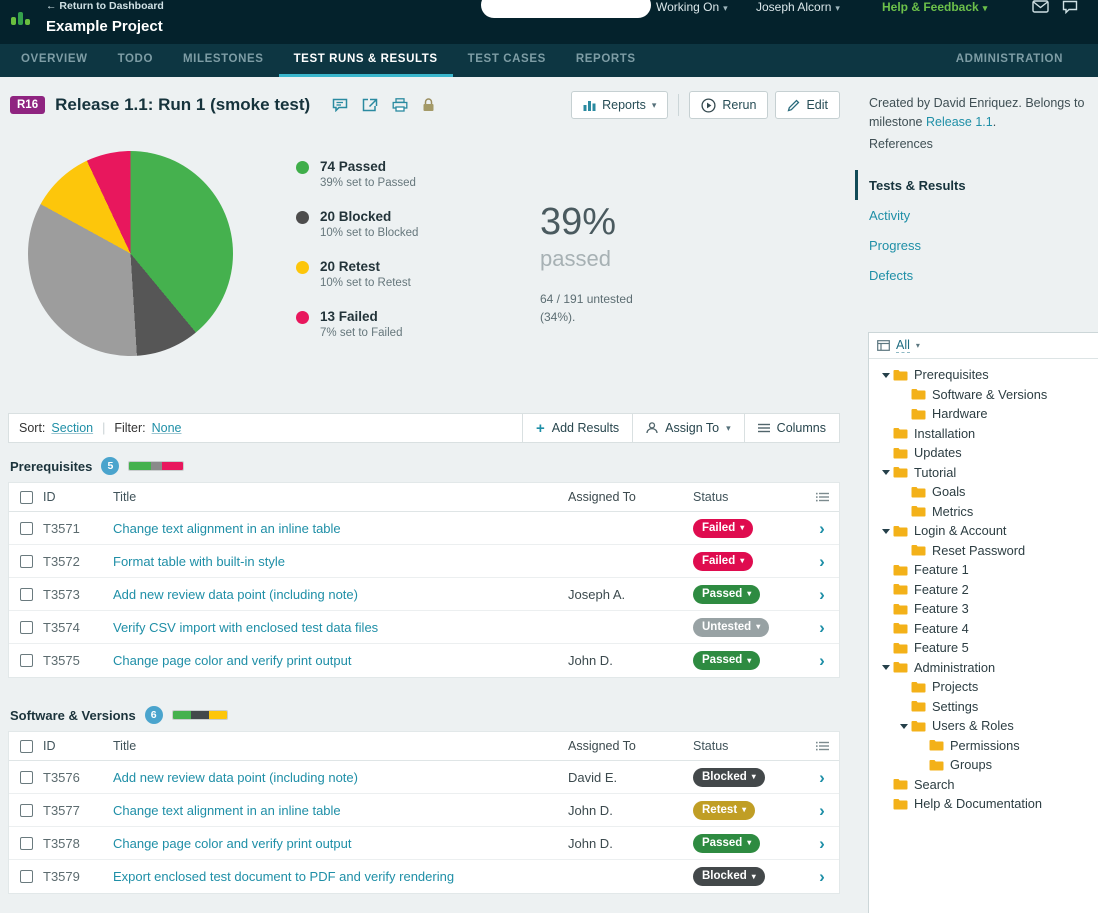  Describe the element at coordinates (791, 428) in the screenshot. I see `columns-button: Columns` at that location.